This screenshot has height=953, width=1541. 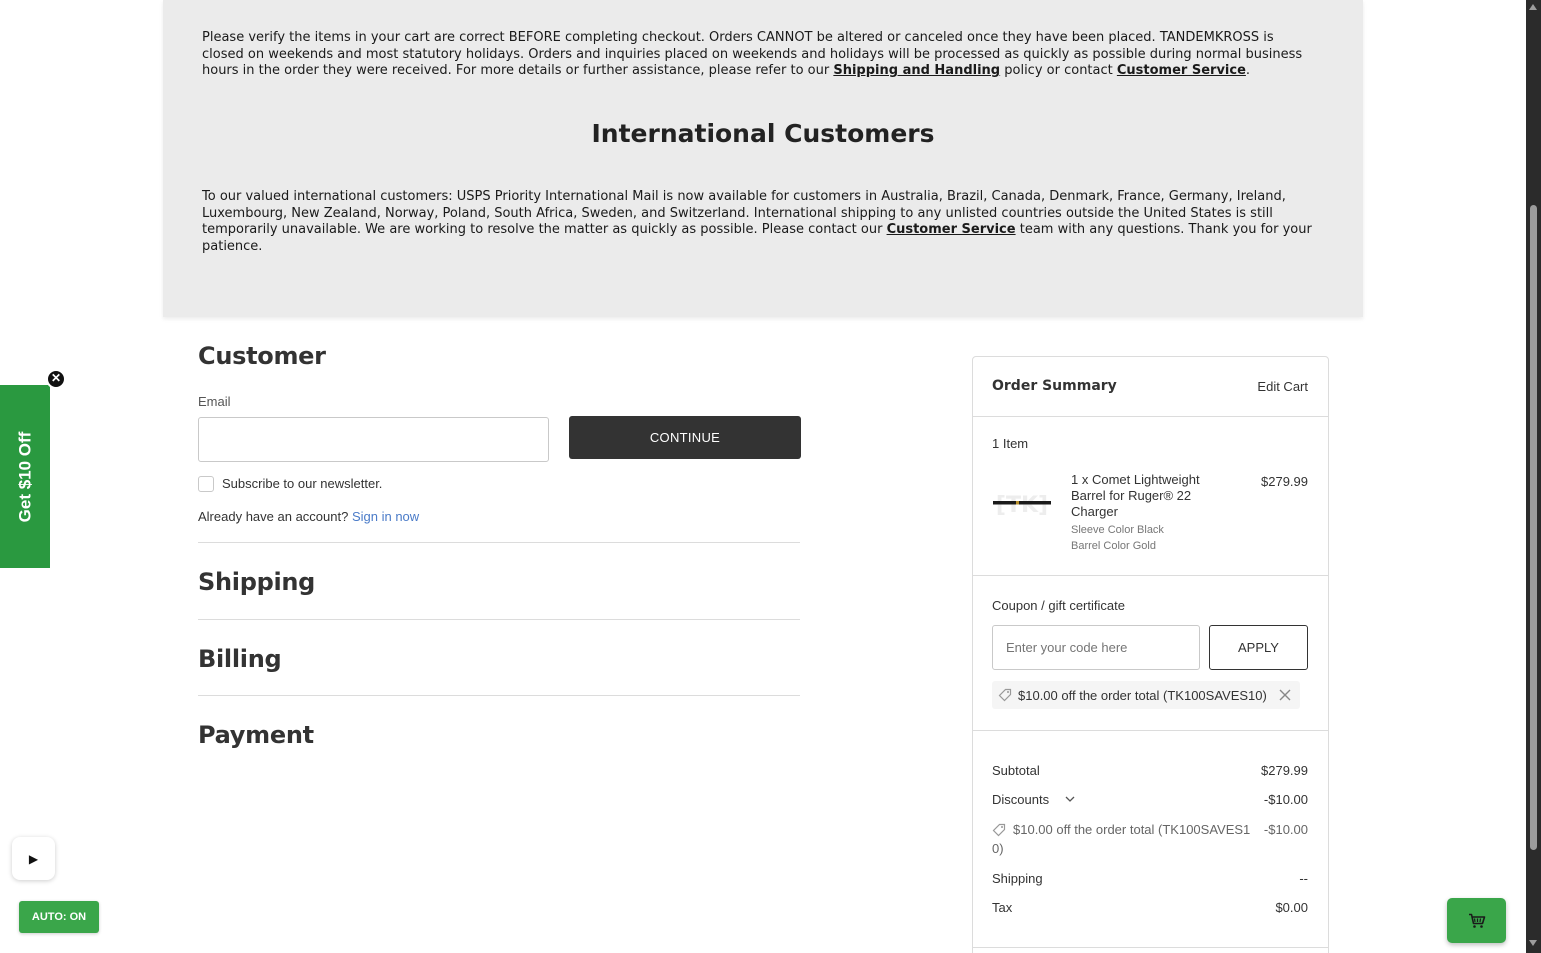 What do you see at coordinates (256, 735) in the screenshot?
I see `payment-section-title: Payment` at bounding box center [256, 735].